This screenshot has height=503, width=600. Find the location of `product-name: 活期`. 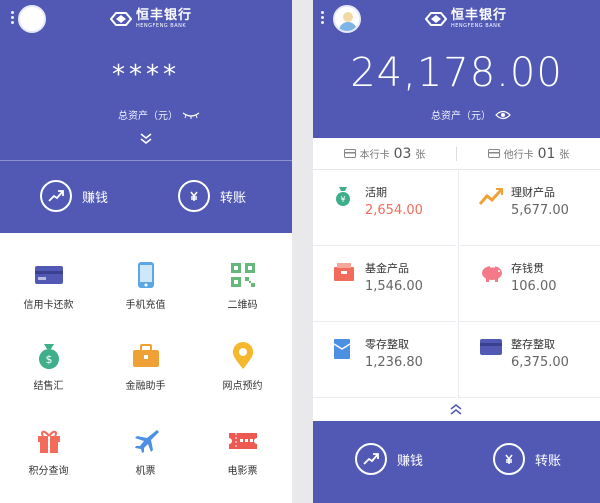

product-name: 活期 is located at coordinates (376, 192).